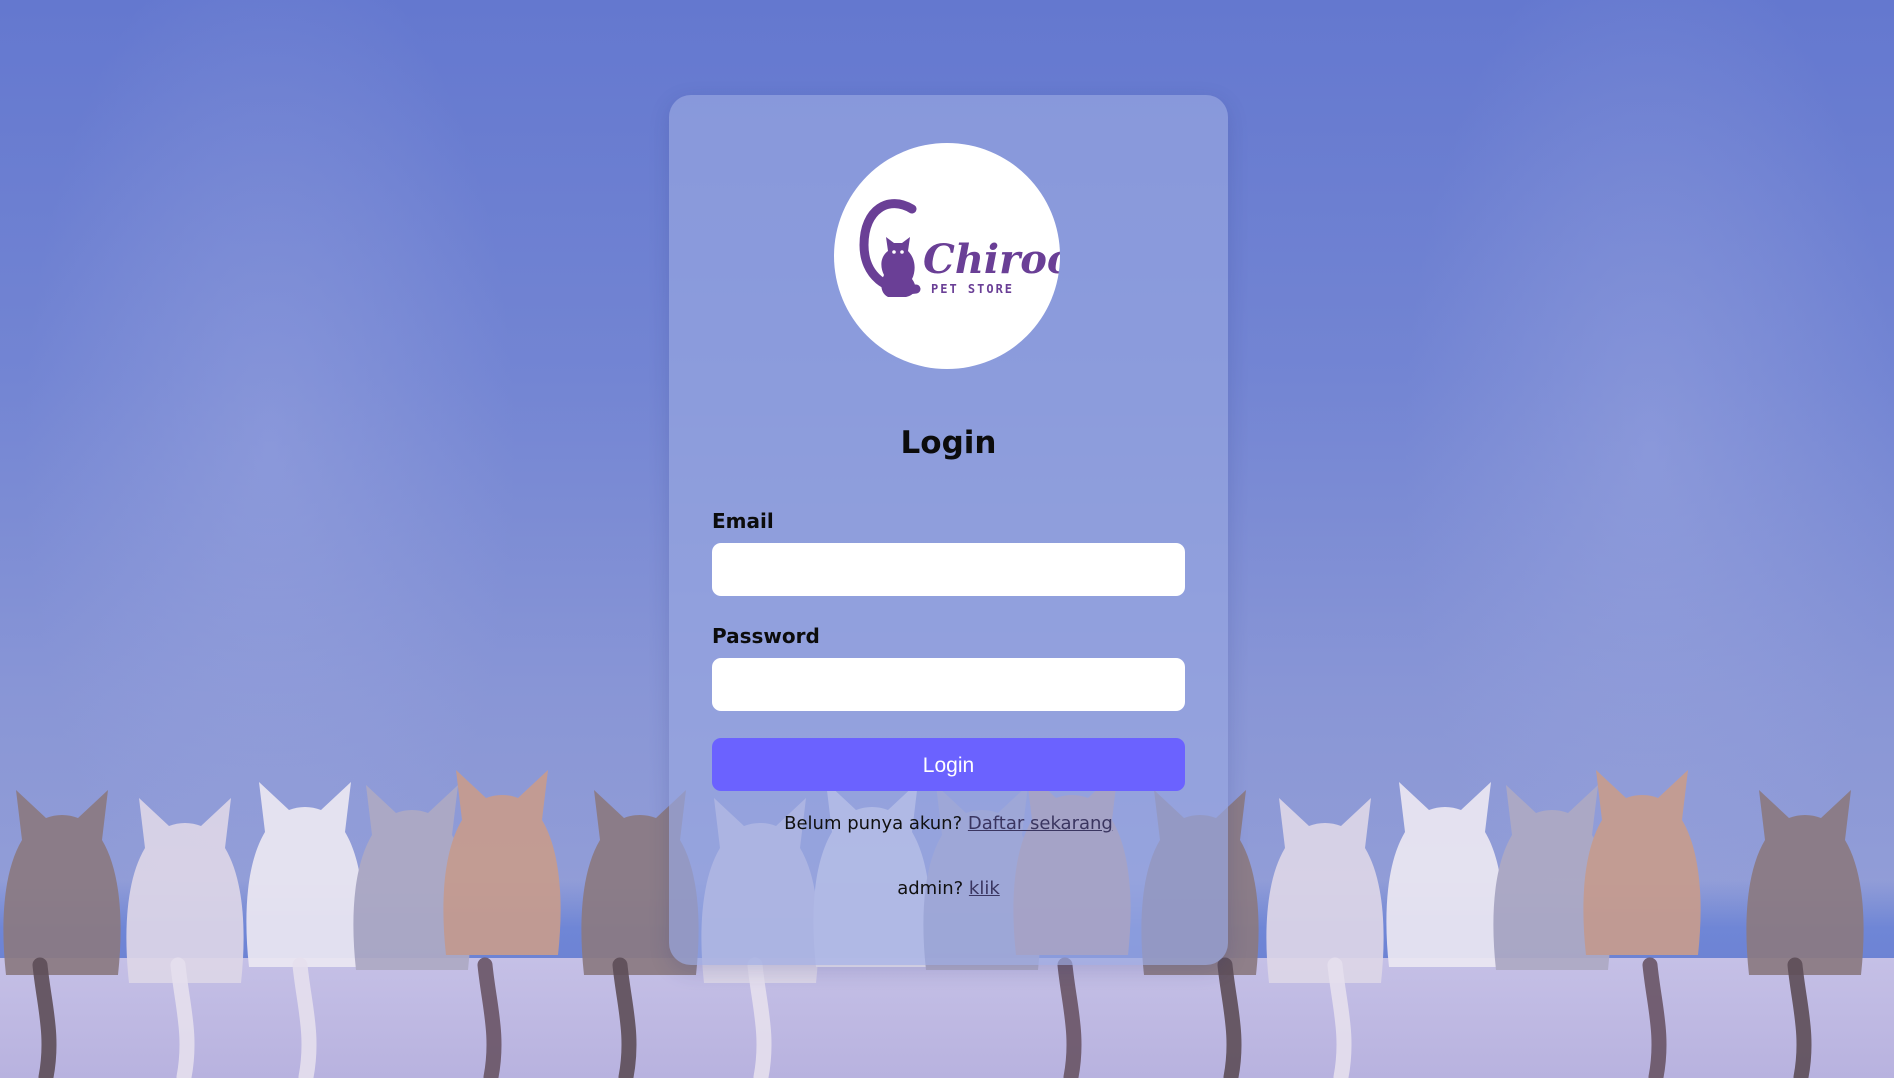 The image size is (1894, 1078). Describe the element at coordinates (743, 521) in the screenshot. I see `email-label: Email` at that location.